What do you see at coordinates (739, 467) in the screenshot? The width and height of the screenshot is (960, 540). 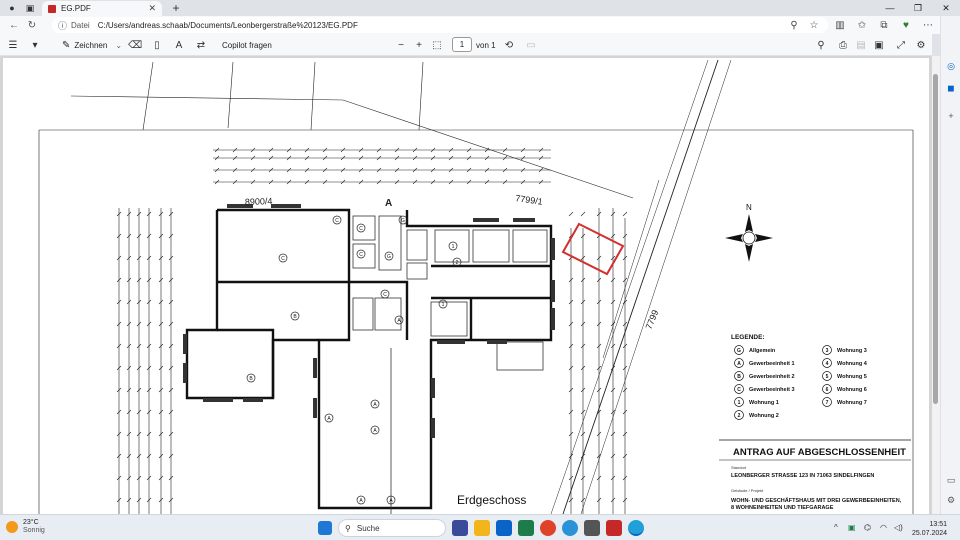 I see `stamp-line-0: Standort` at bounding box center [739, 467].